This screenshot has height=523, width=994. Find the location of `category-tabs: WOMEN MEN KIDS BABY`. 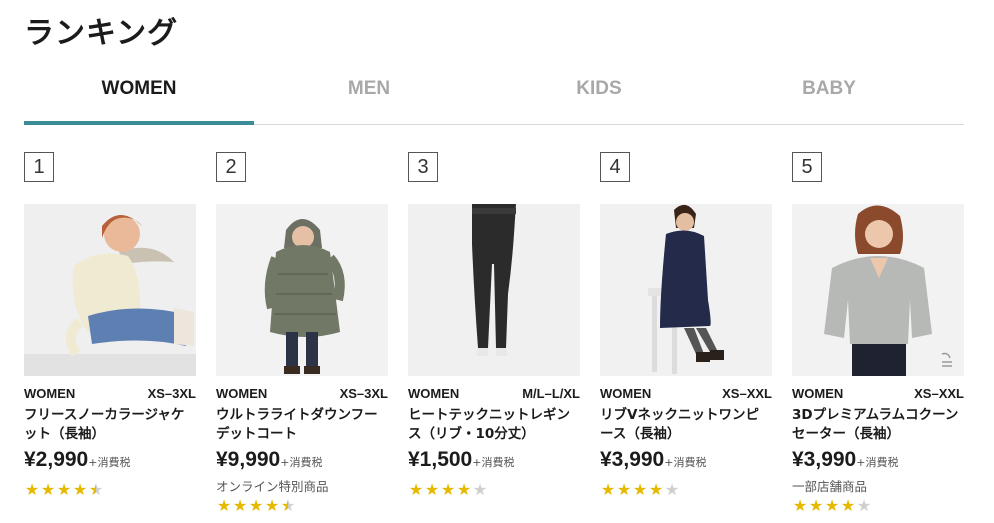

category-tabs: WOMEN MEN KIDS BABY is located at coordinates (494, 94).